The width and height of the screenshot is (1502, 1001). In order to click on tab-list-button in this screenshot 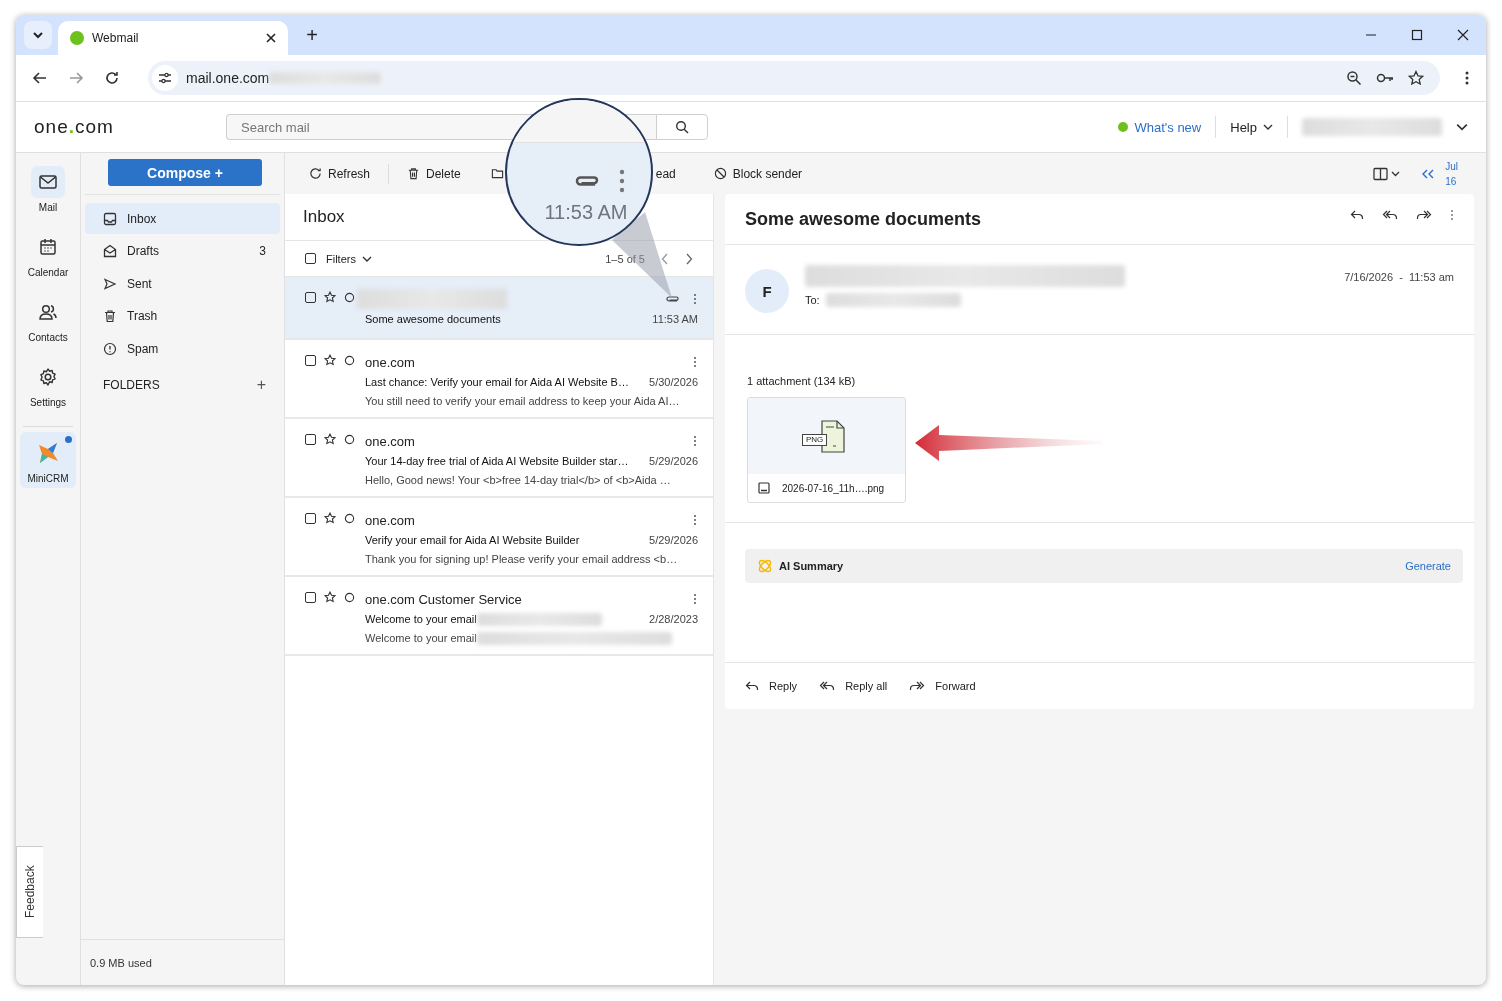, I will do `click(38, 35)`.